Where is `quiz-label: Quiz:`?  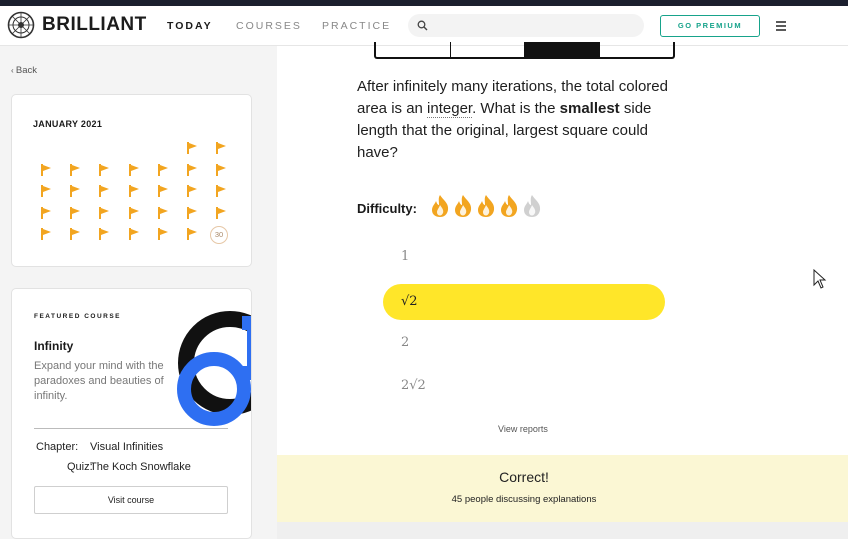
quiz-label: Quiz: is located at coordinates (80, 467).